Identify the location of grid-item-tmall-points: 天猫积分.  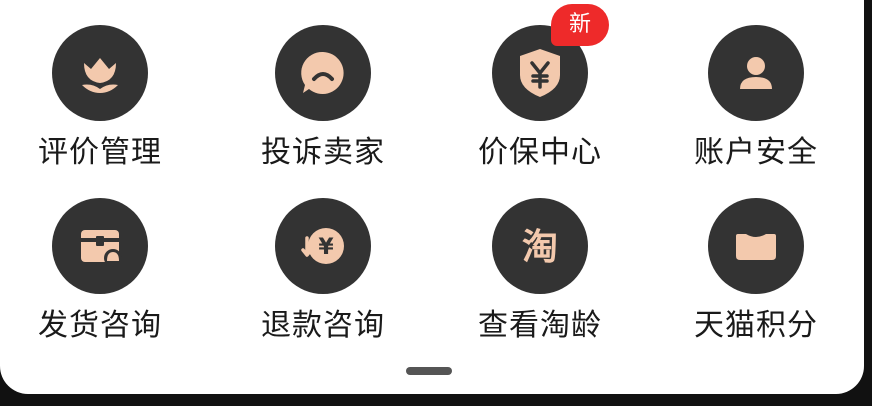
(756, 278).